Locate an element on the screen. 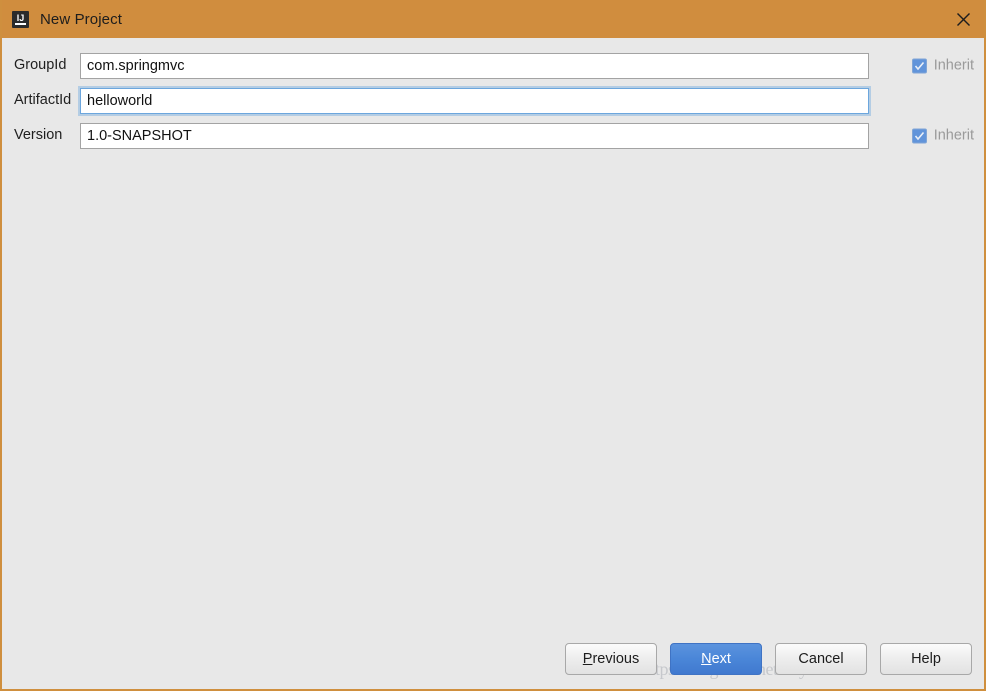  form-row-version: Version Inherit is located at coordinates (493, 135).